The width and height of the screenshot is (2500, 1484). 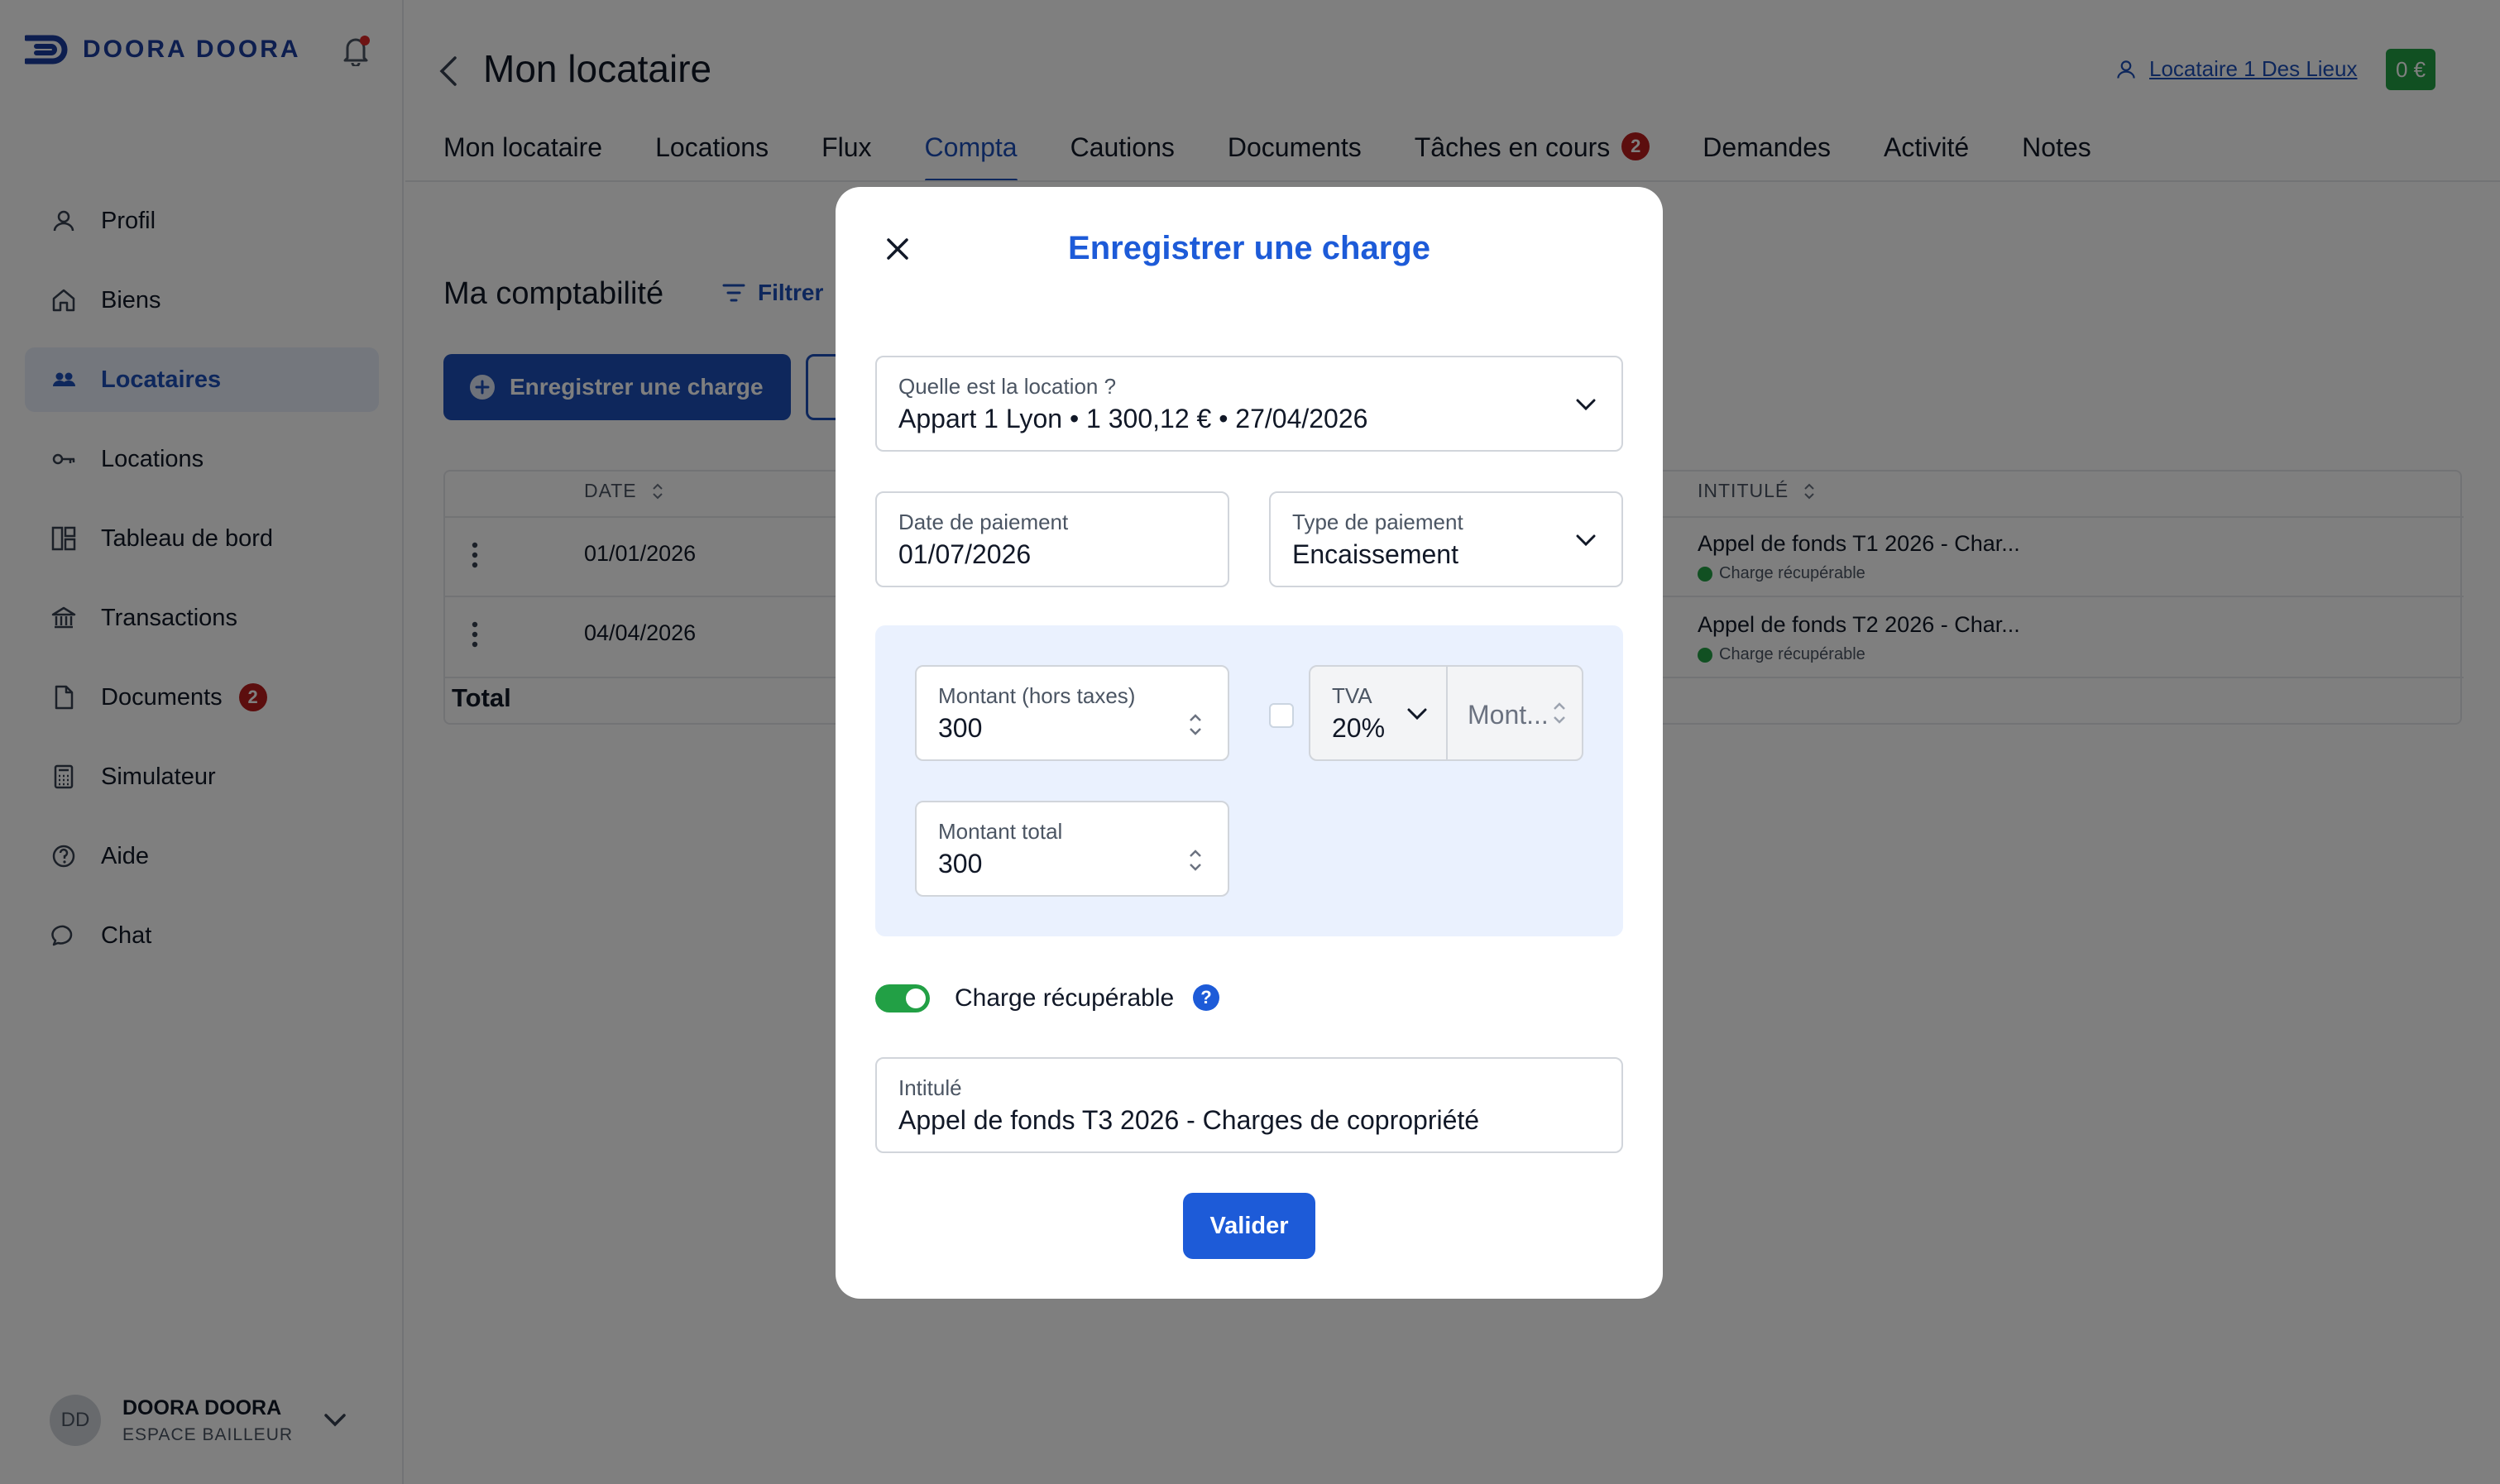 I want to click on payment-date-field: Date de paiement 01/07/2026, so click(x=1052, y=539).